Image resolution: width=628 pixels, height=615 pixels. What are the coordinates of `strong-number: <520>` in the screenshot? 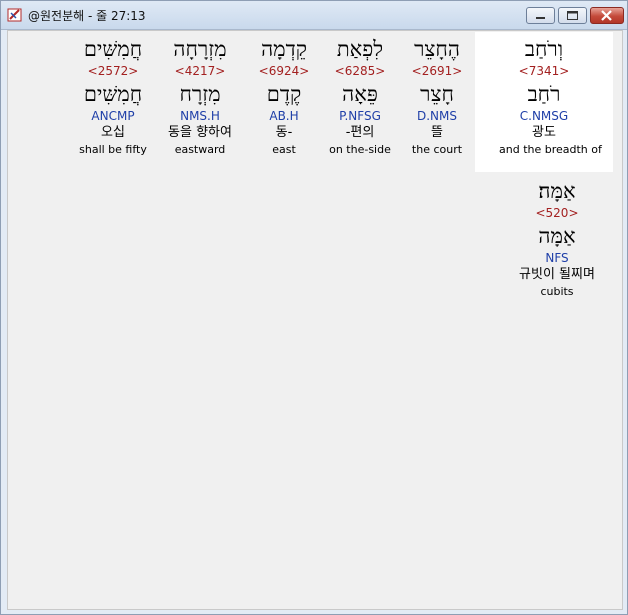 It's located at (557, 213).